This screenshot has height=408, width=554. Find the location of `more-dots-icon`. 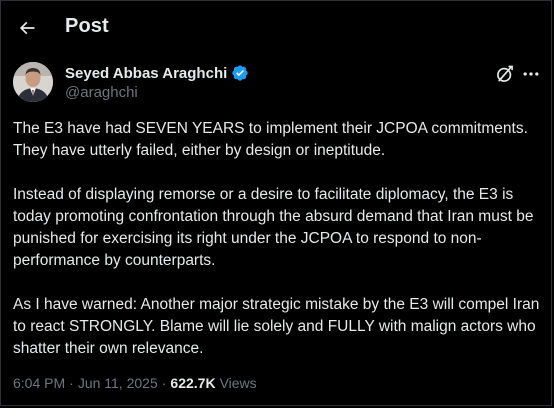

more-dots-icon is located at coordinates (531, 74).